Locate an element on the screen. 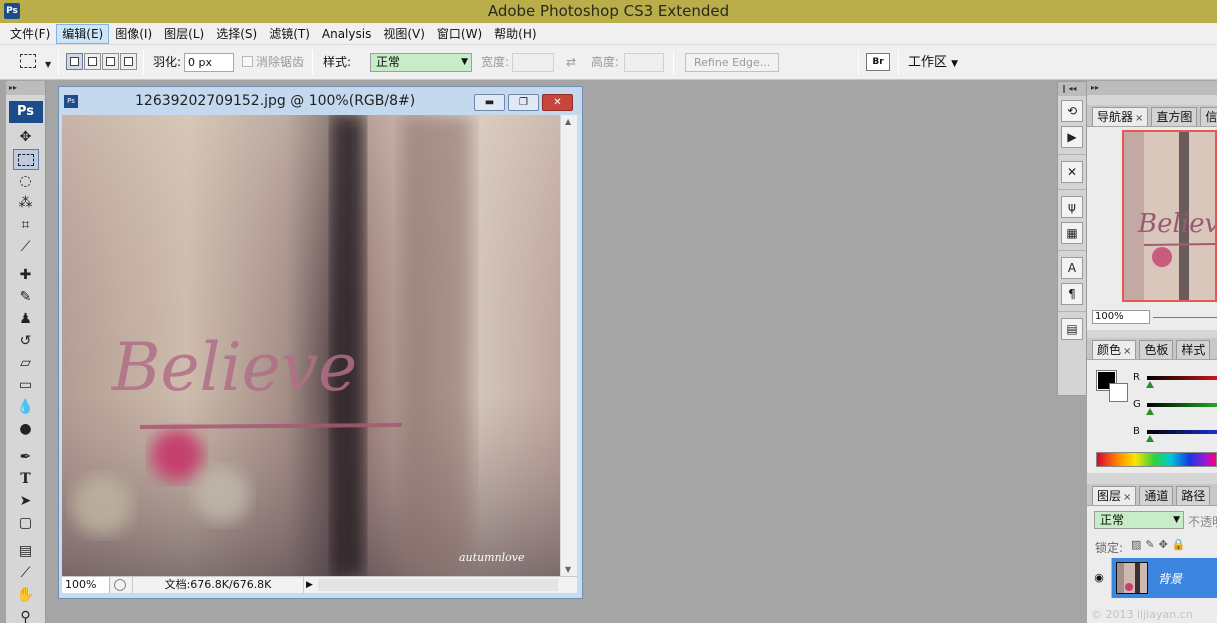 This screenshot has height=623, width=1217. channel-r-slider is located at coordinates (1182, 378).